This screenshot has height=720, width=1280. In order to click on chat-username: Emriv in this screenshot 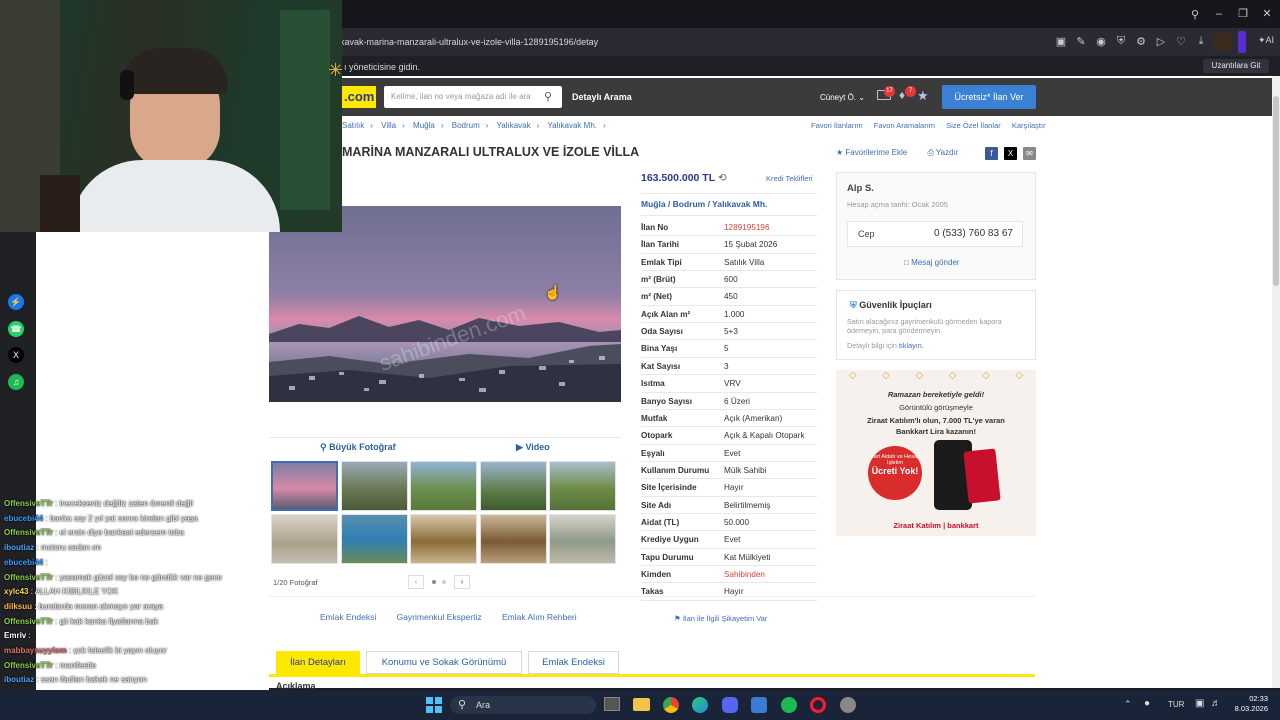, I will do `click(15, 635)`.